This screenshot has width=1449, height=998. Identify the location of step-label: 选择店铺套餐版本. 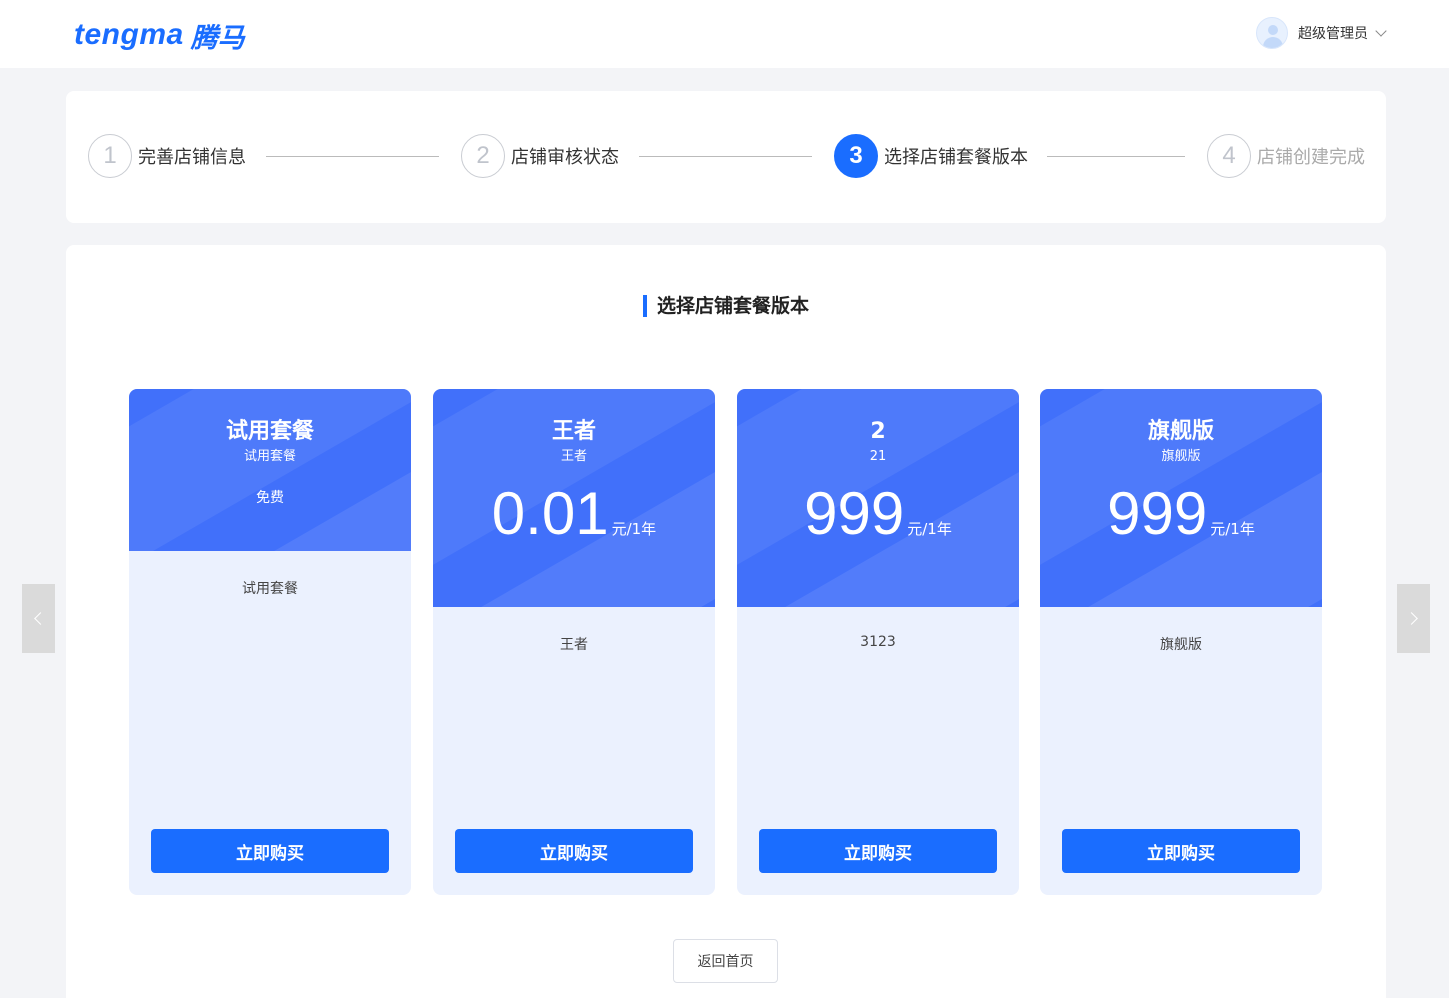
(956, 157).